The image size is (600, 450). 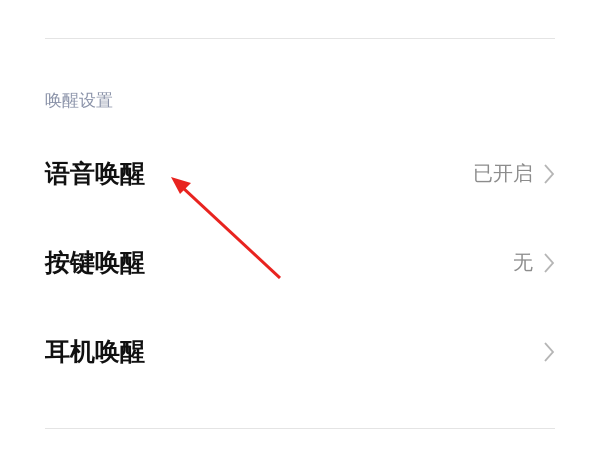 What do you see at coordinates (79, 101) in the screenshot?
I see `section-title: 唤醒设置` at bounding box center [79, 101].